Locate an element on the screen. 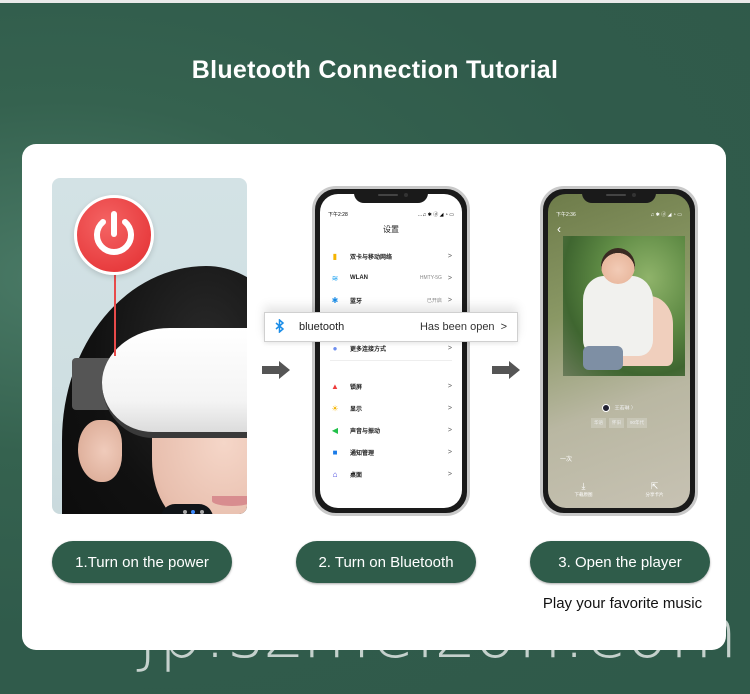 The height and width of the screenshot is (694, 750). power-icon is located at coordinates (114, 235).